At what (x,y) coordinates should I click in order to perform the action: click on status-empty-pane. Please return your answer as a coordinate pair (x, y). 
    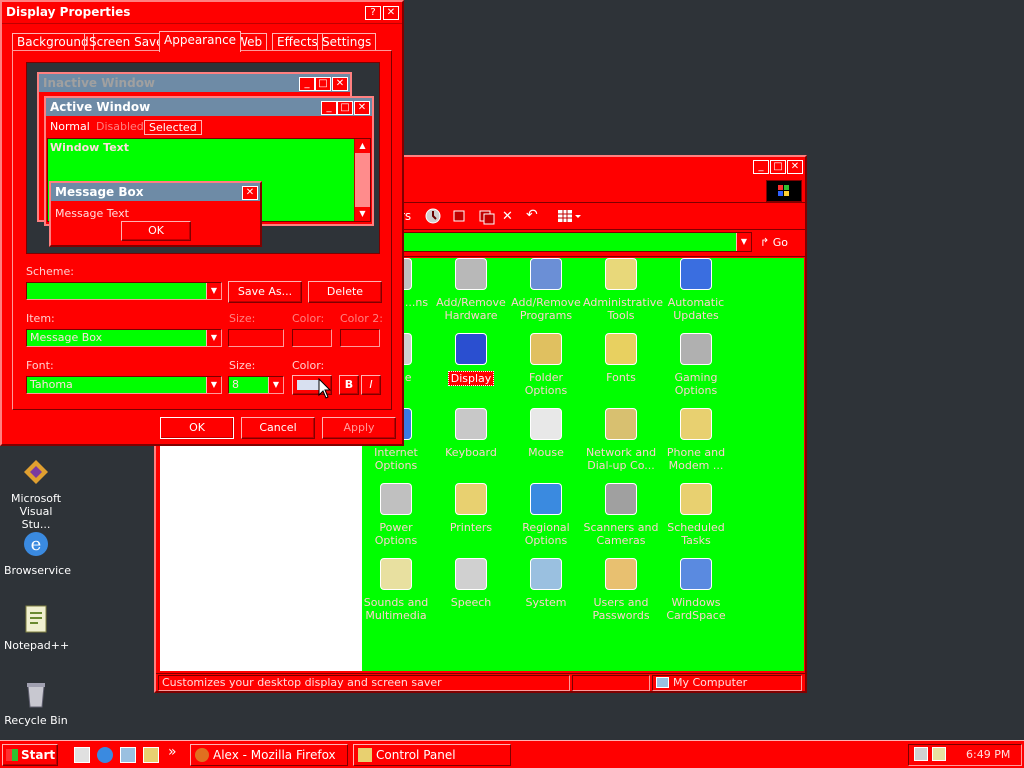
    Looking at the image, I should click on (611, 683).